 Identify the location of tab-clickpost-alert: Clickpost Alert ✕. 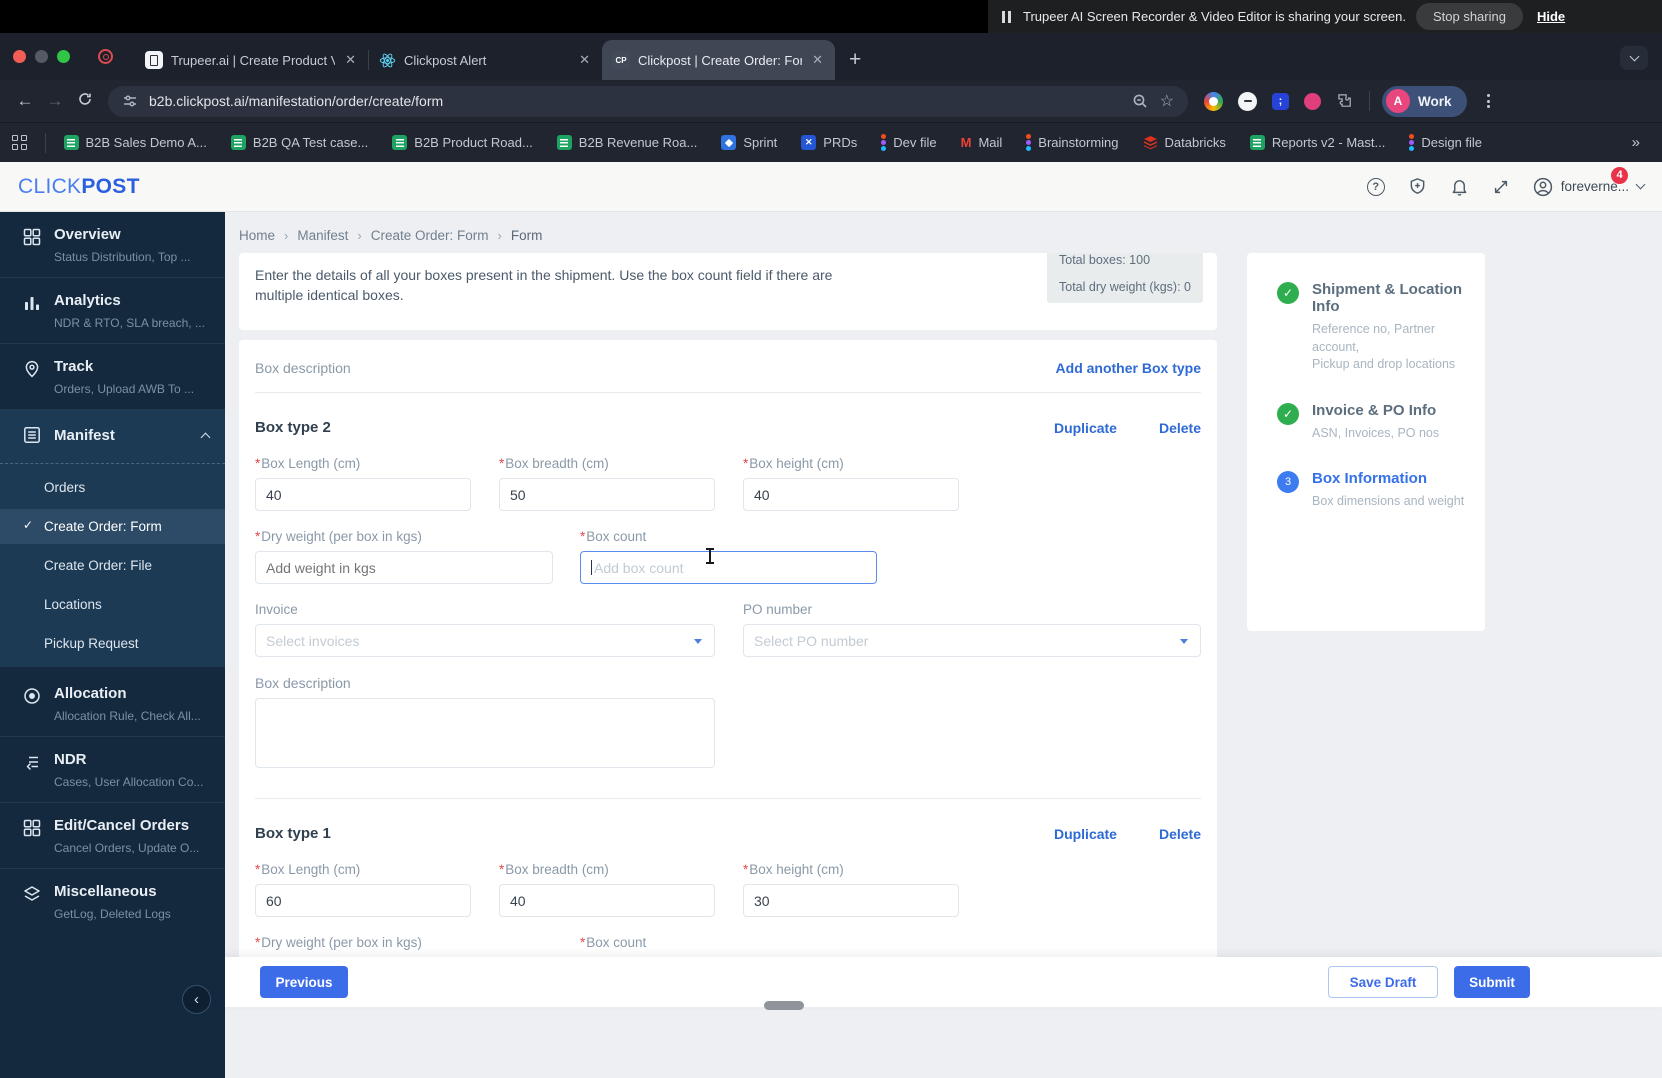
(485, 60).